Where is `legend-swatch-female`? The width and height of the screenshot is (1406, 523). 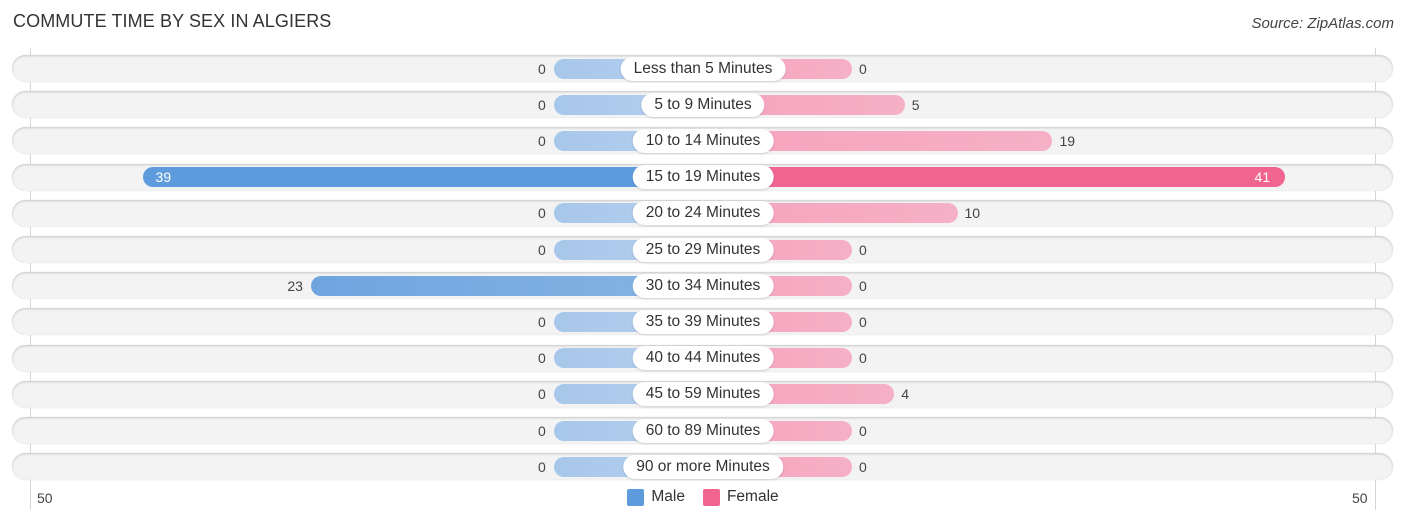
legend-swatch-female is located at coordinates (711, 497).